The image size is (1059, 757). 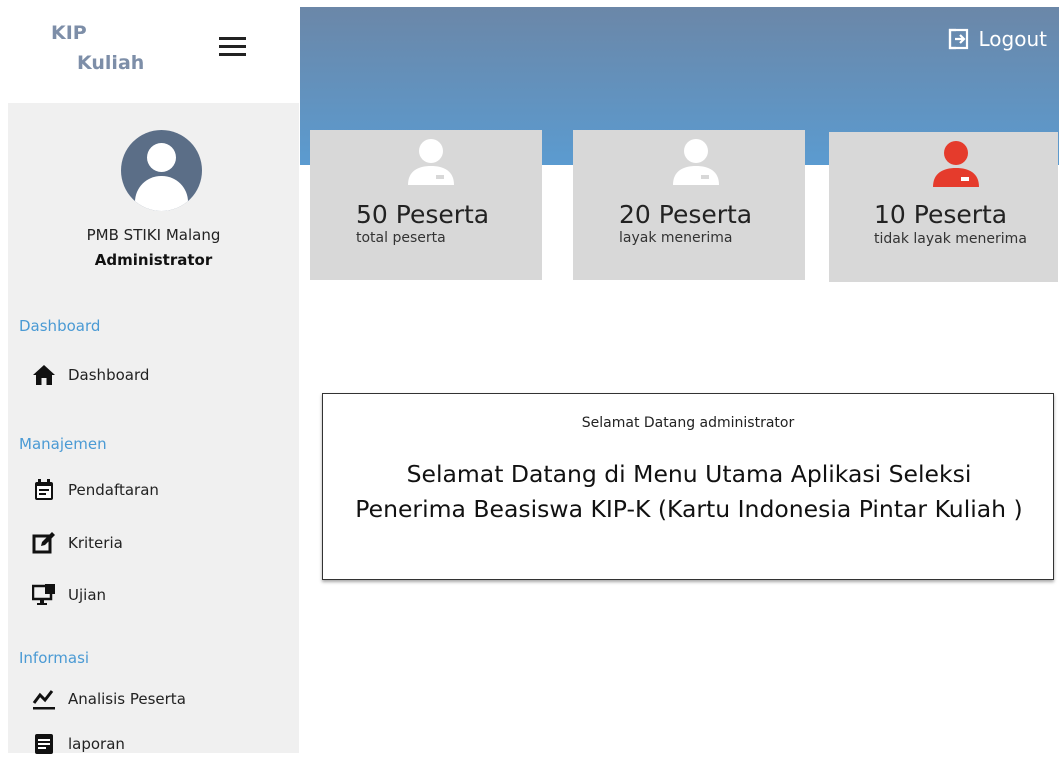 I want to click on sidebar-item-label: Dashboard, so click(x=109, y=375).